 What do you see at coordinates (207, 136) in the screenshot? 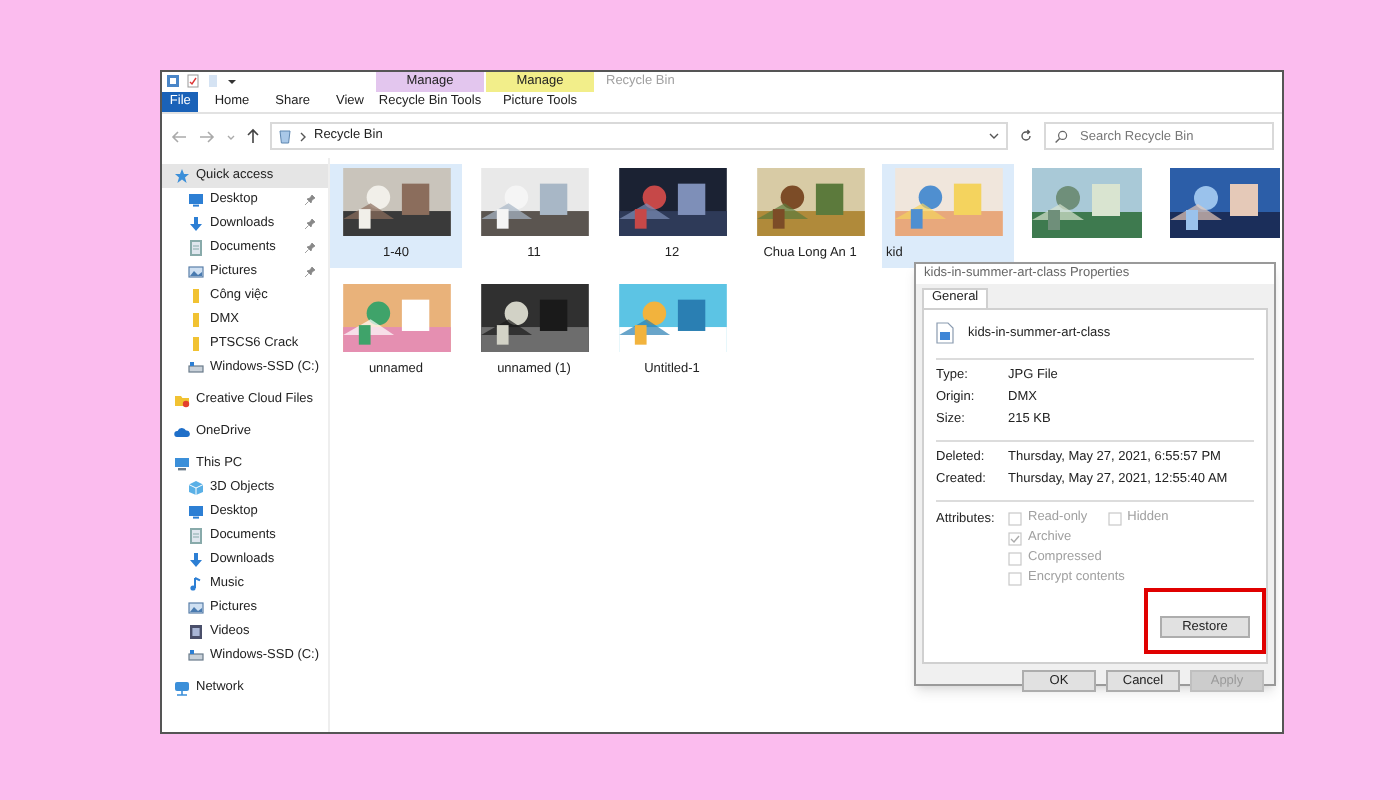
I see `forward-arrow-icon` at bounding box center [207, 136].